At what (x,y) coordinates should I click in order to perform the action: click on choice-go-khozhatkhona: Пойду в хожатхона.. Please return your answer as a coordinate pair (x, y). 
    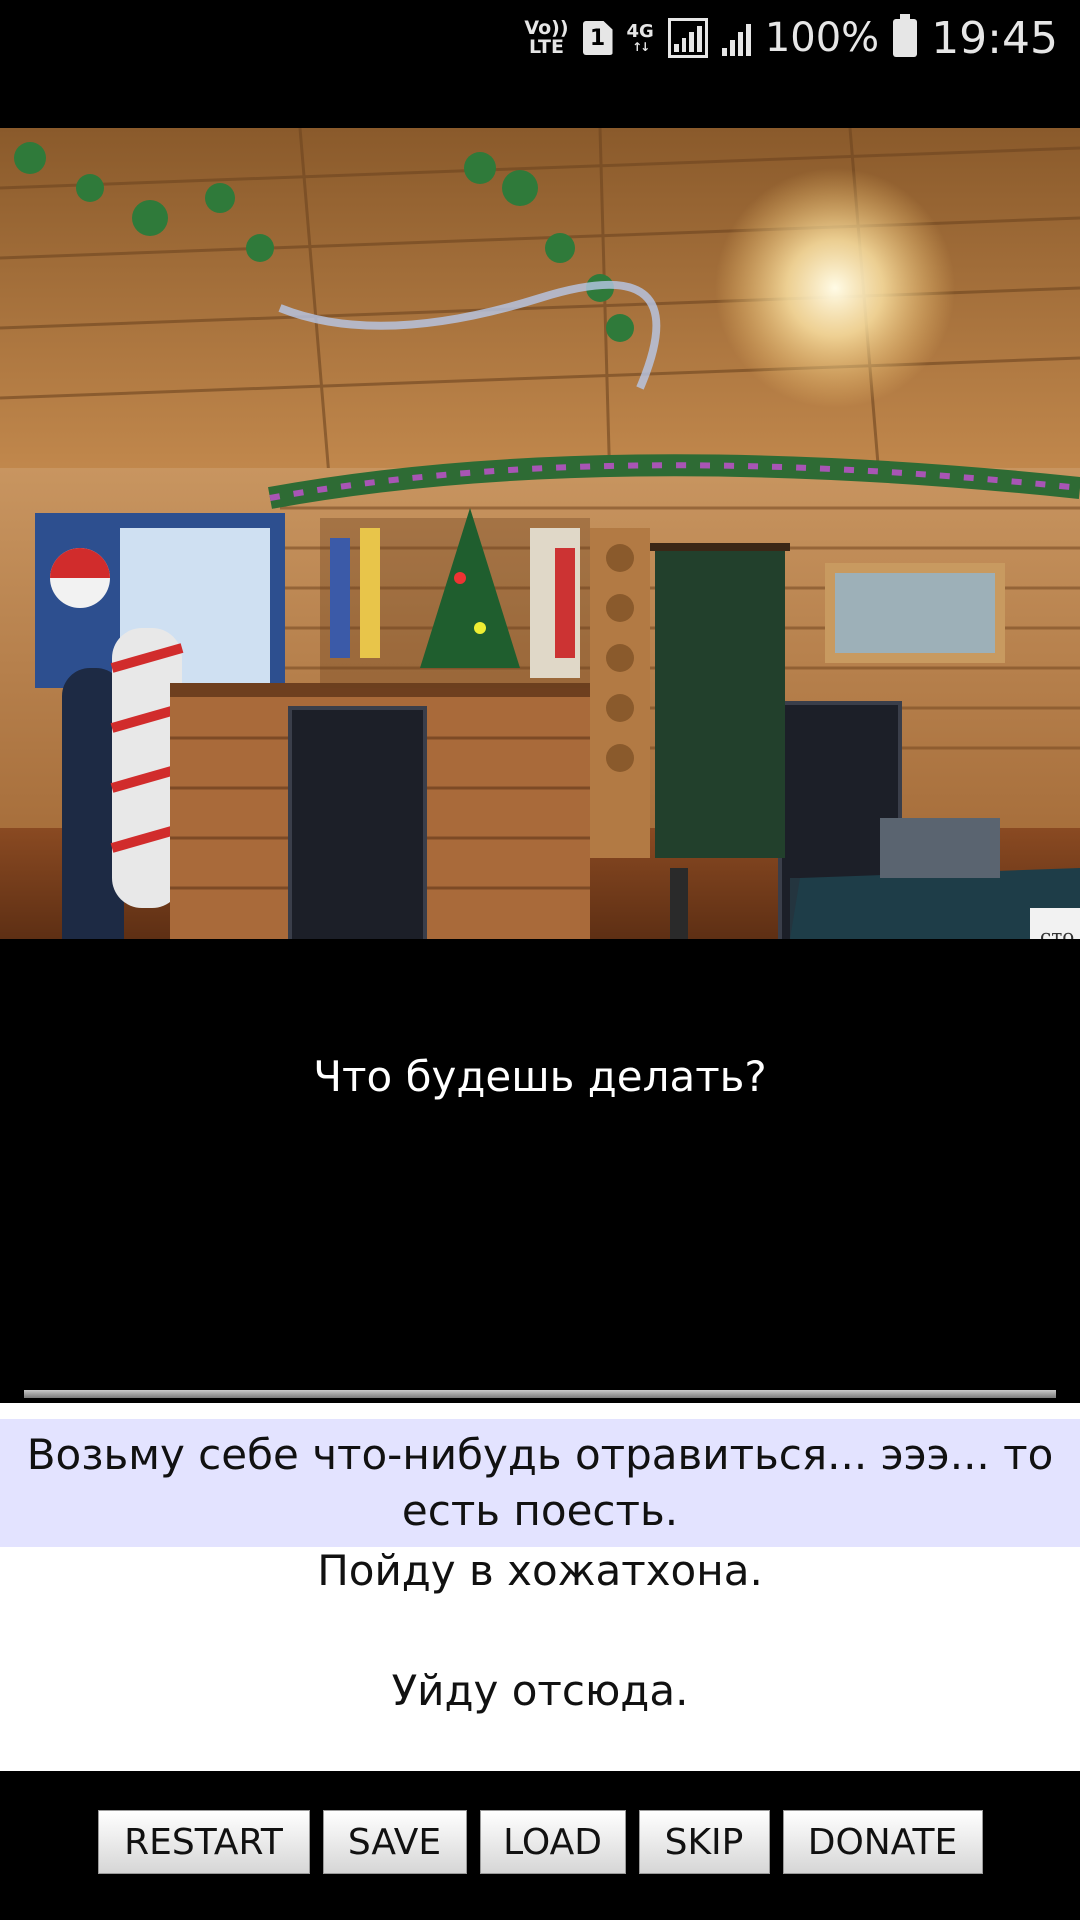
    Looking at the image, I should click on (540, 1573).